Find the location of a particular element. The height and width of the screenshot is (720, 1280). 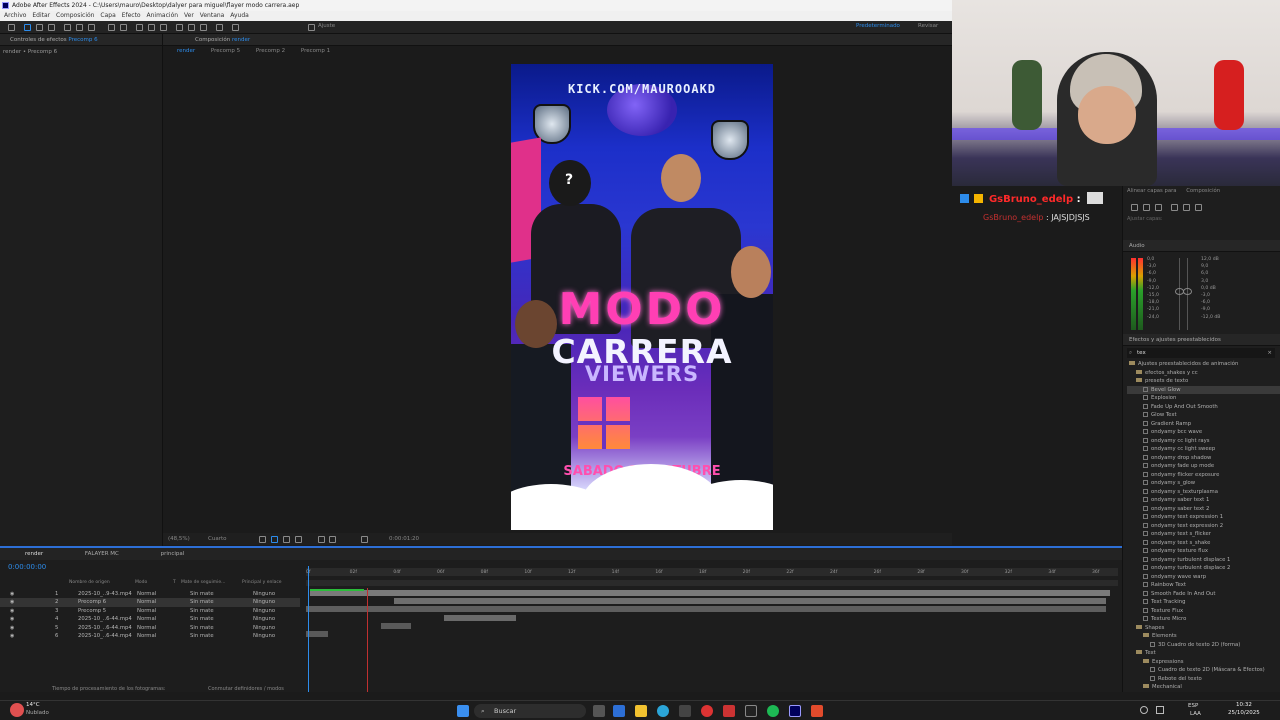

preset-item: Smooth Fade In And Out is located at coordinates (1203, 594).